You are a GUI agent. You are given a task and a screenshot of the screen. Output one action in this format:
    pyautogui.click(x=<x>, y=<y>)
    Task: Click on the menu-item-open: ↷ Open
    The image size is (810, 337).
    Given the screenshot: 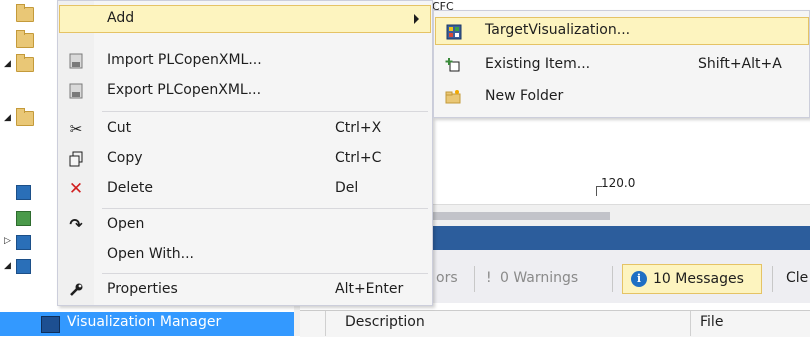 What is the action you would take?
    pyautogui.click(x=245, y=225)
    